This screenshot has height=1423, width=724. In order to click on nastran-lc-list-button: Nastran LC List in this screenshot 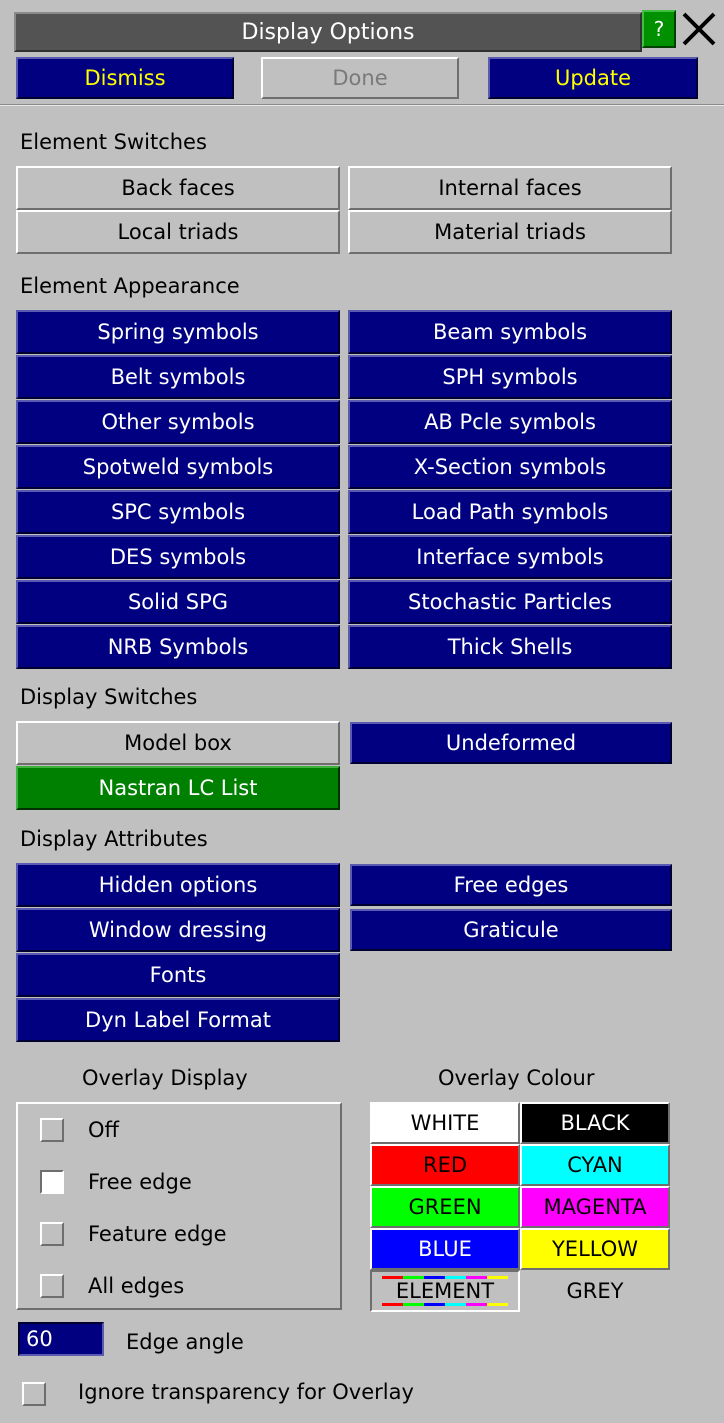, I will do `click(178, 788)`.